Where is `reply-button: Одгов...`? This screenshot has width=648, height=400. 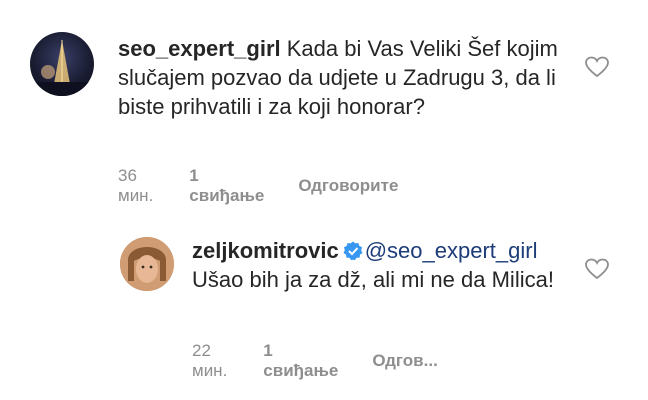 reply-button: Одгов... is located at coordinates (404, 361).